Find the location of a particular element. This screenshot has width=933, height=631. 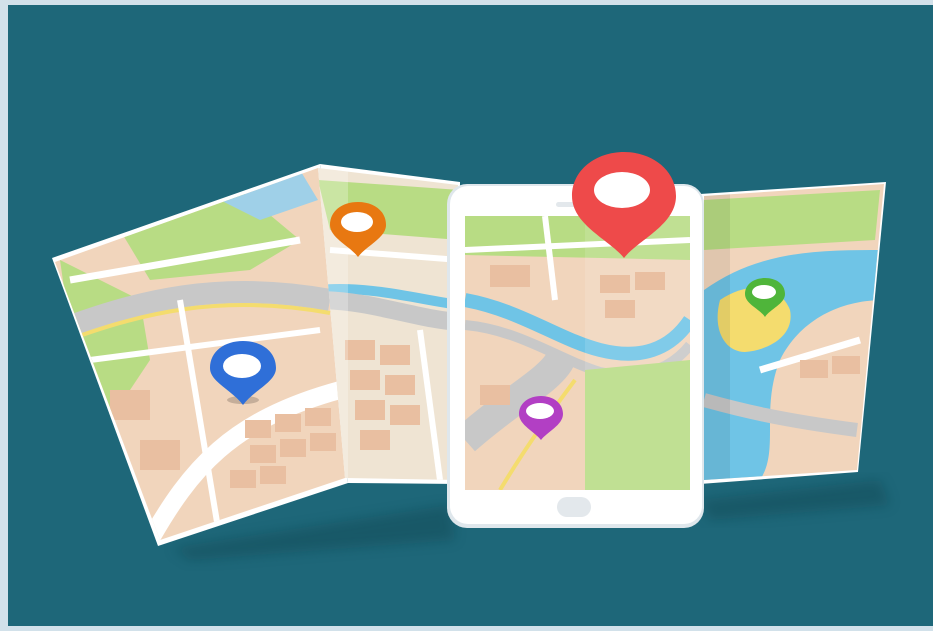

phone-screen is located at coordinates (577, 353).